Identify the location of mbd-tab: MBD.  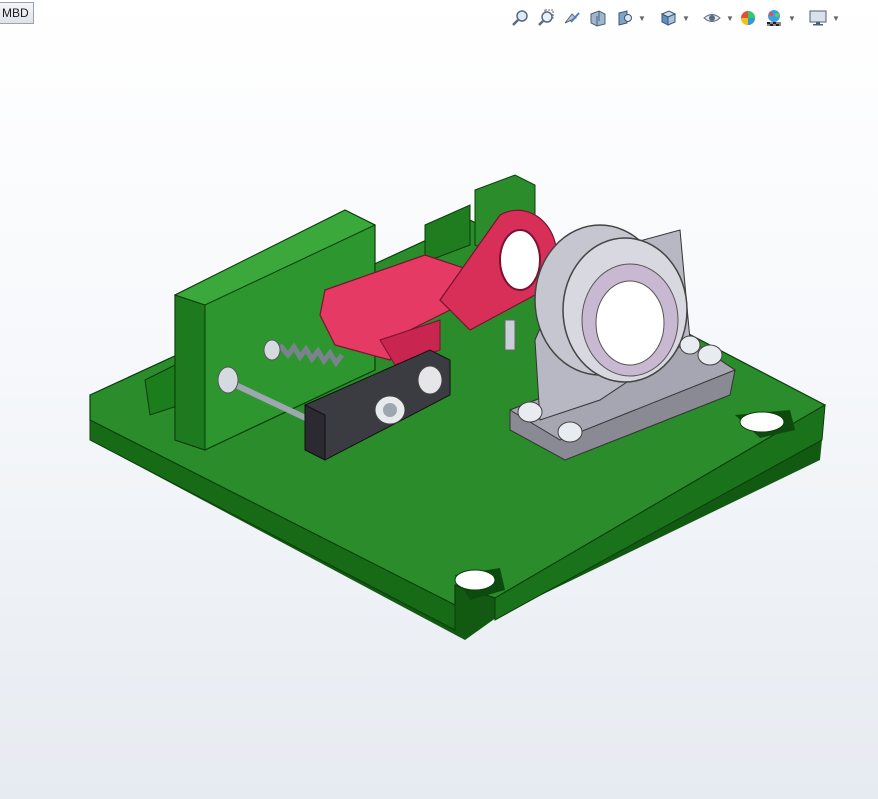
(17, 13).